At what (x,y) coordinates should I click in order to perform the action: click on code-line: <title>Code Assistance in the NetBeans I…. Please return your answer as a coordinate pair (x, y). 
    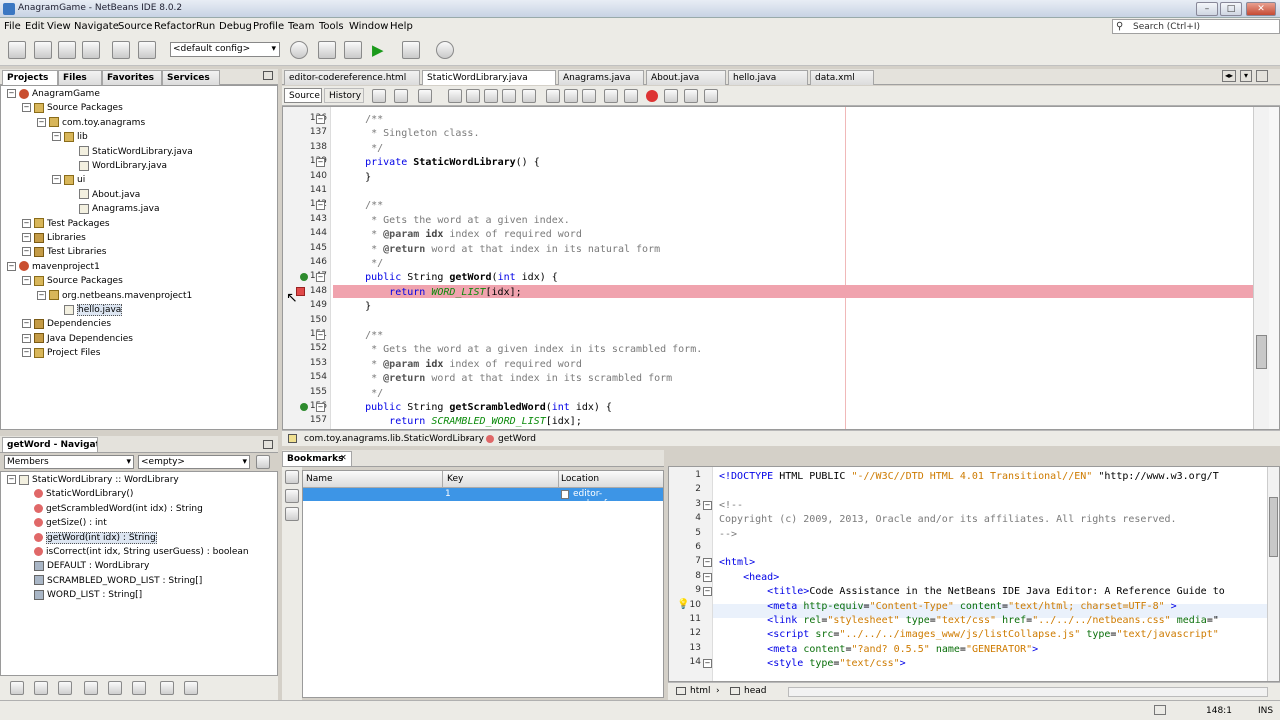
    Looking at the image, I should click on (972, 592).